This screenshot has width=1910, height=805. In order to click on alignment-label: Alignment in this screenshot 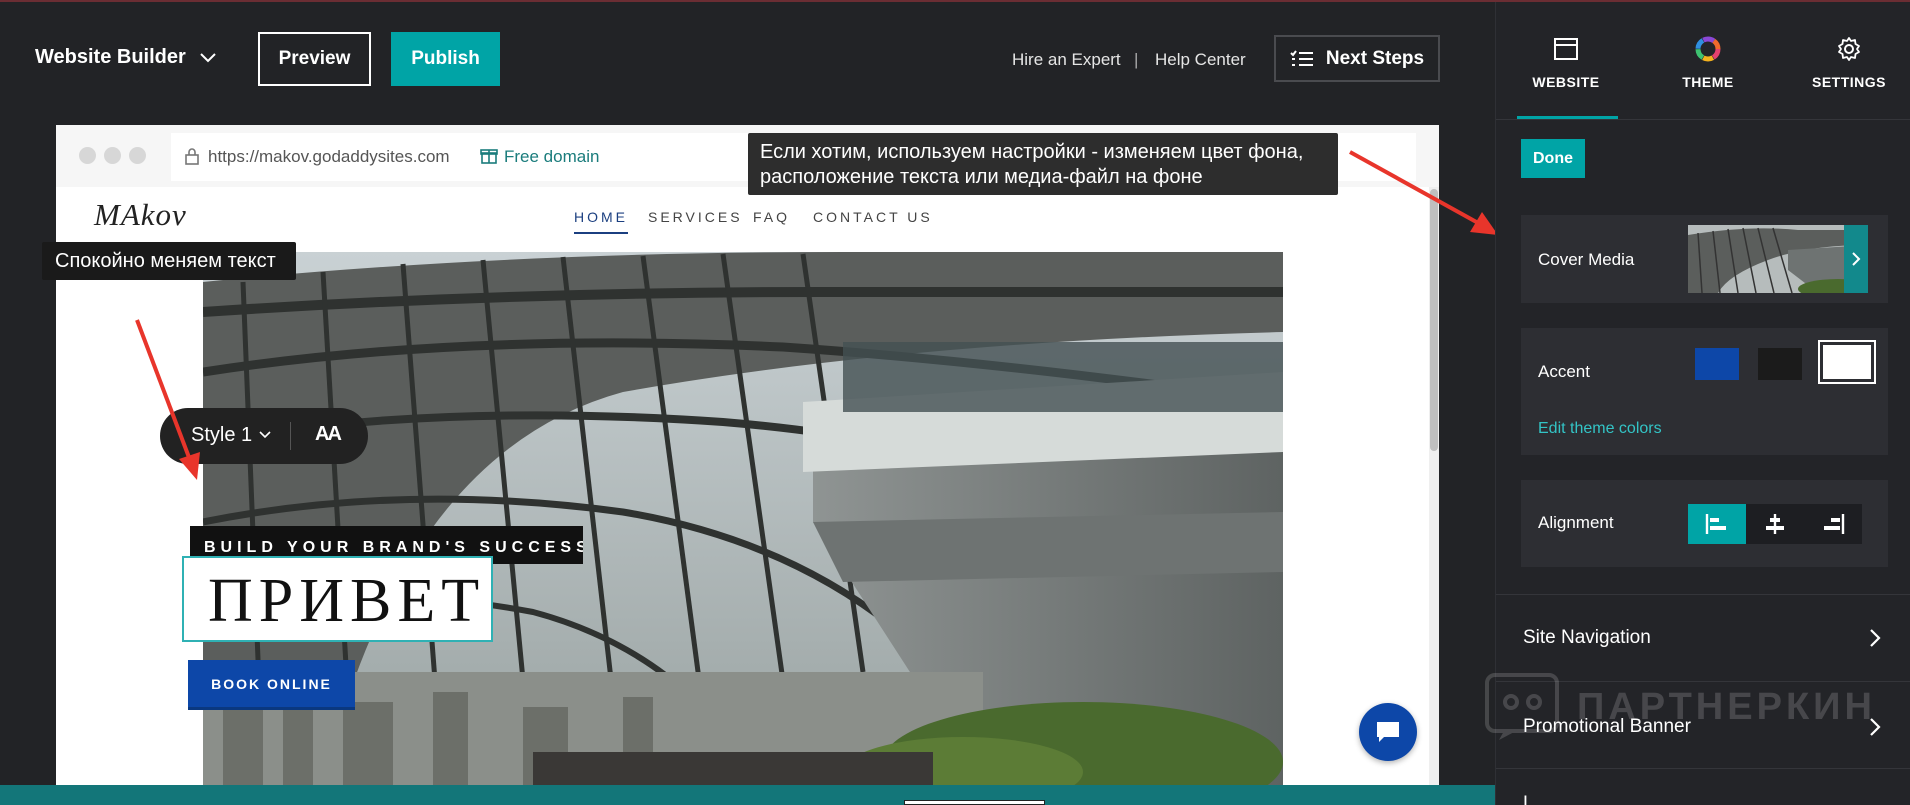, I will do `click(1576, 522)`.